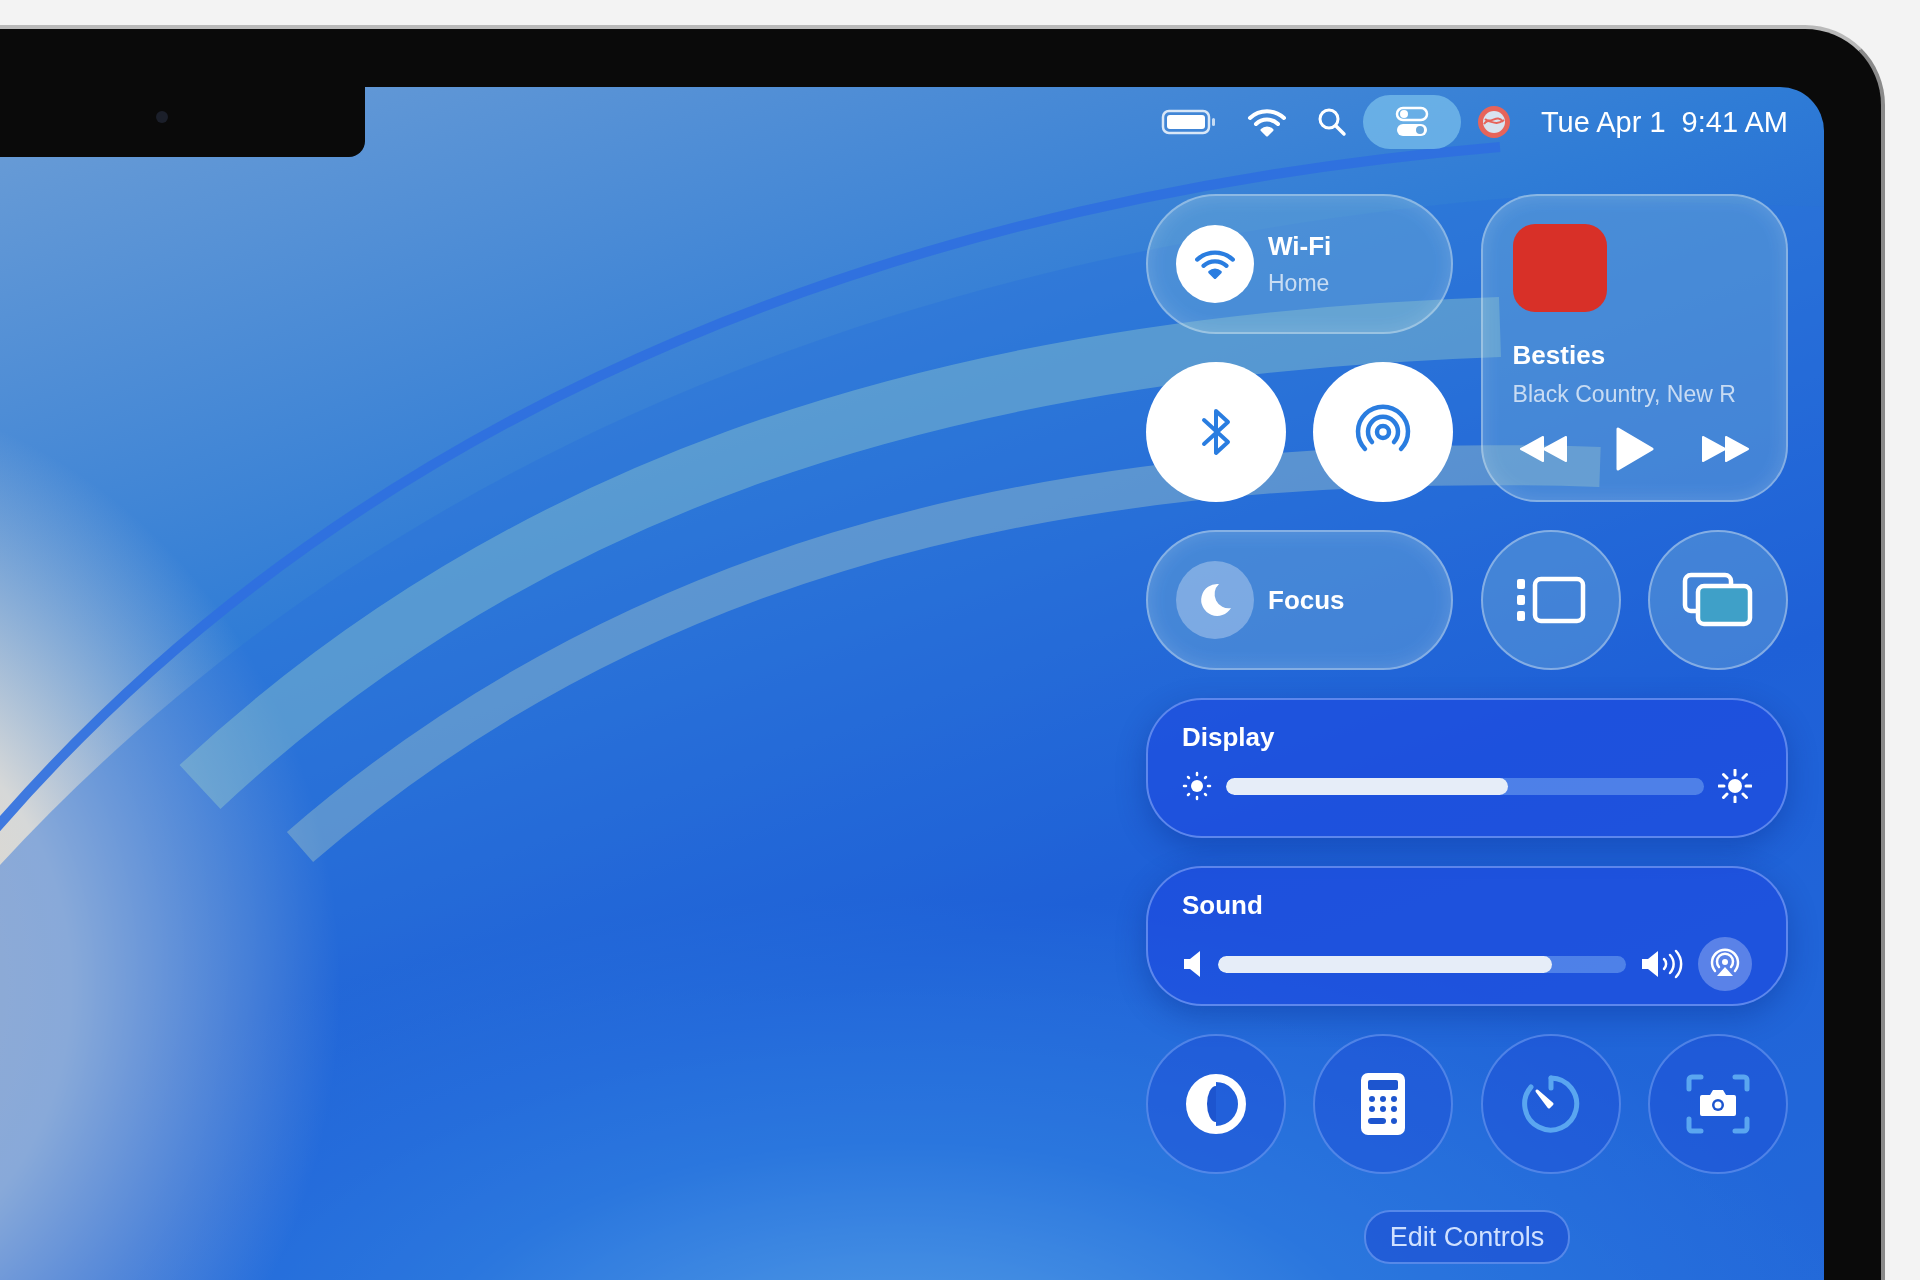  I want to click on bright-sun-icon, so click(1734, 786).